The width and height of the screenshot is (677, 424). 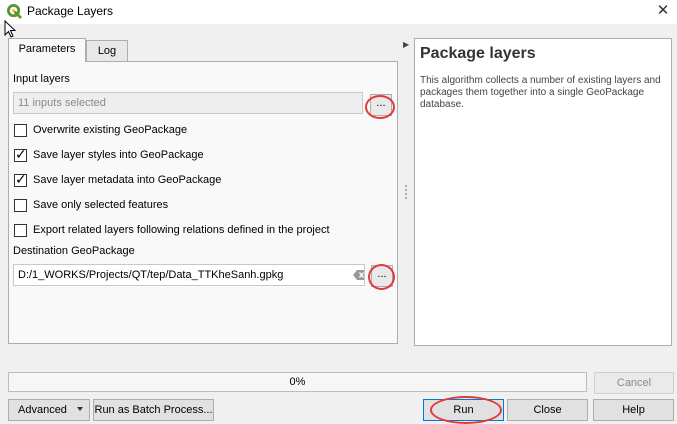 I want to click on progress-bar: 0%, so click(x=297, y=382).